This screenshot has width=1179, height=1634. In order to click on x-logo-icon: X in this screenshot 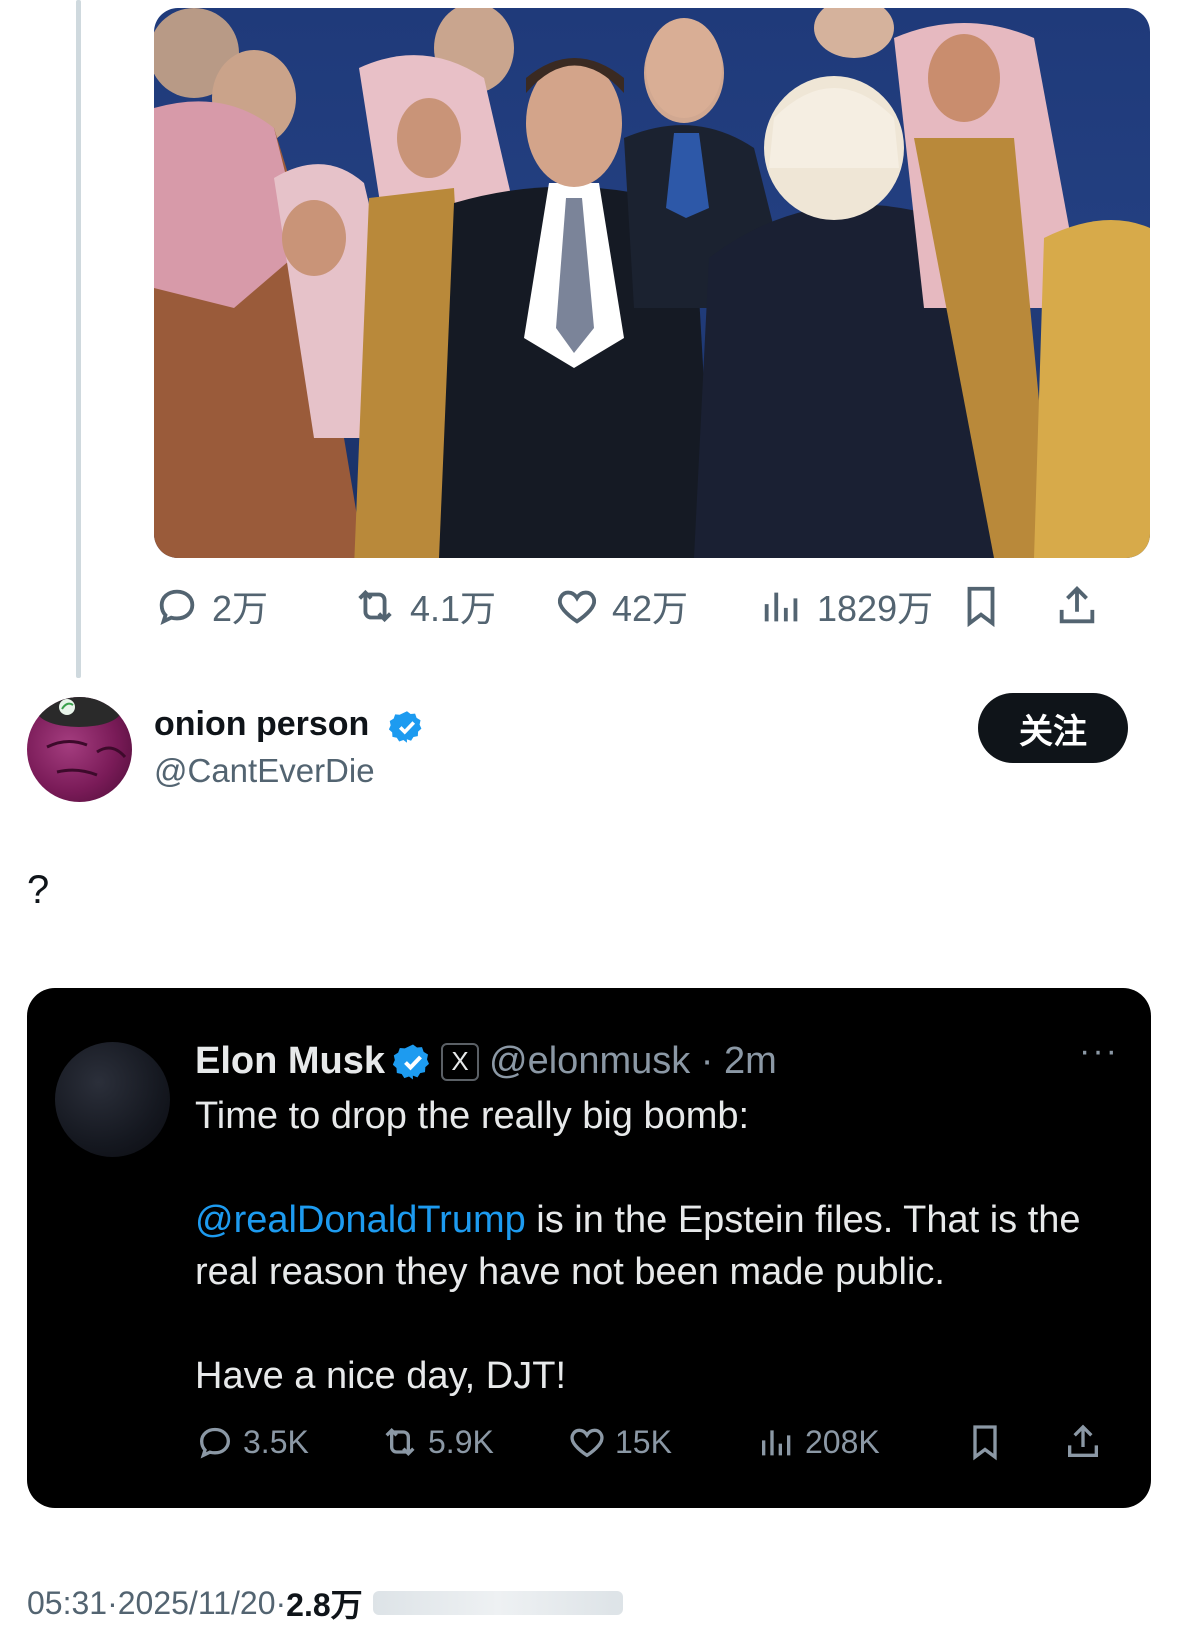, I will do `click(460, 1061)`.